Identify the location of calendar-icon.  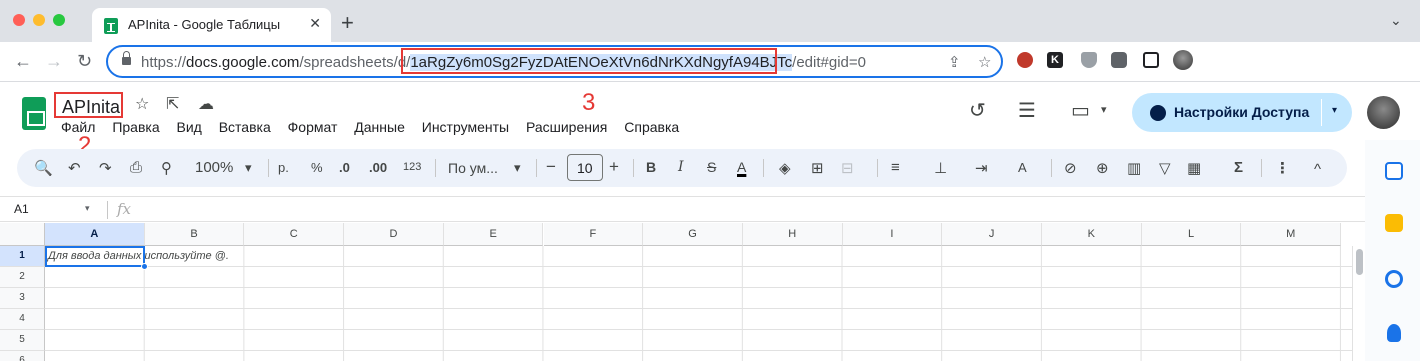
(1394, 171).